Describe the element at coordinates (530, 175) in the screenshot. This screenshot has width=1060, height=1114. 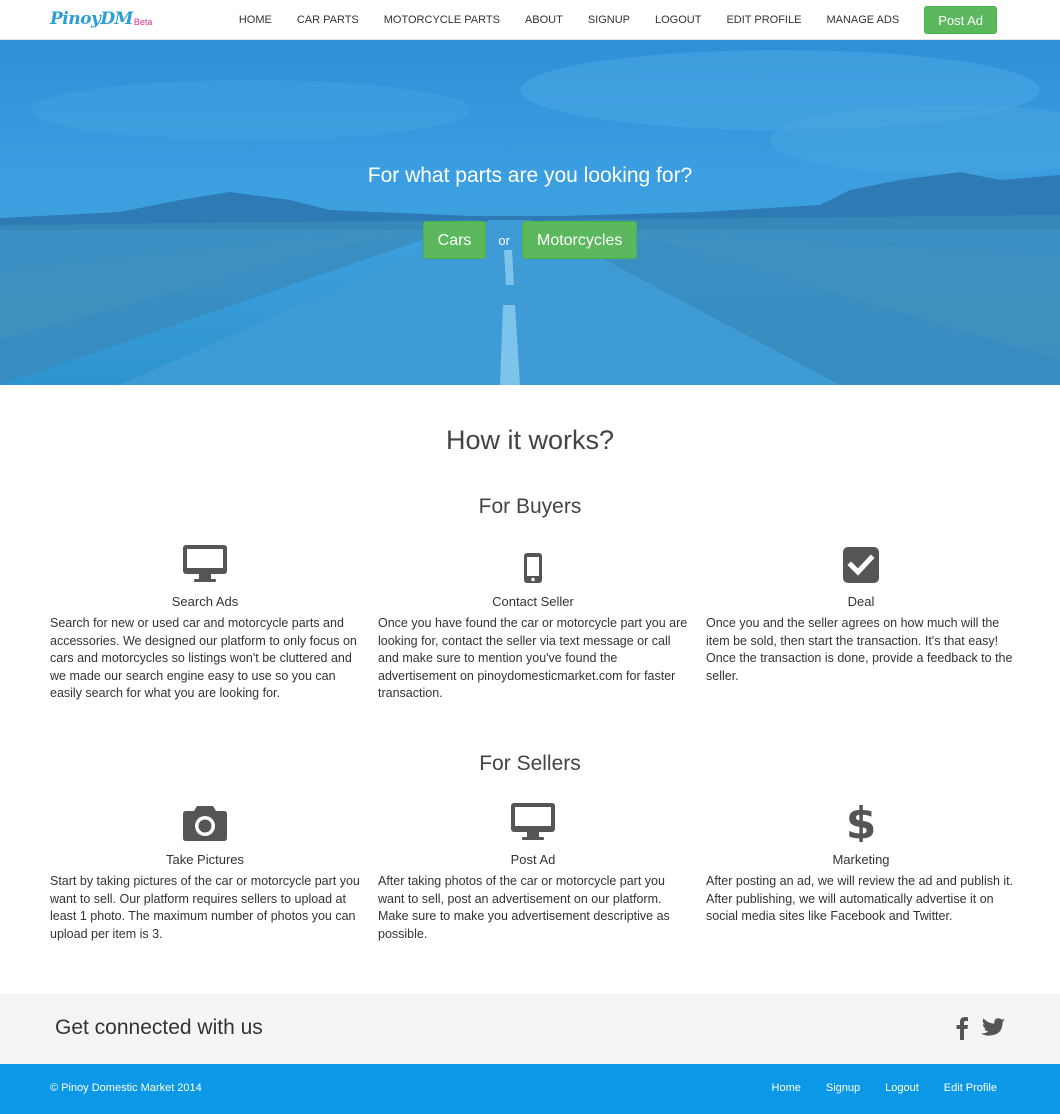
I see `hero-title: For what parts are you looking for?` at that location.